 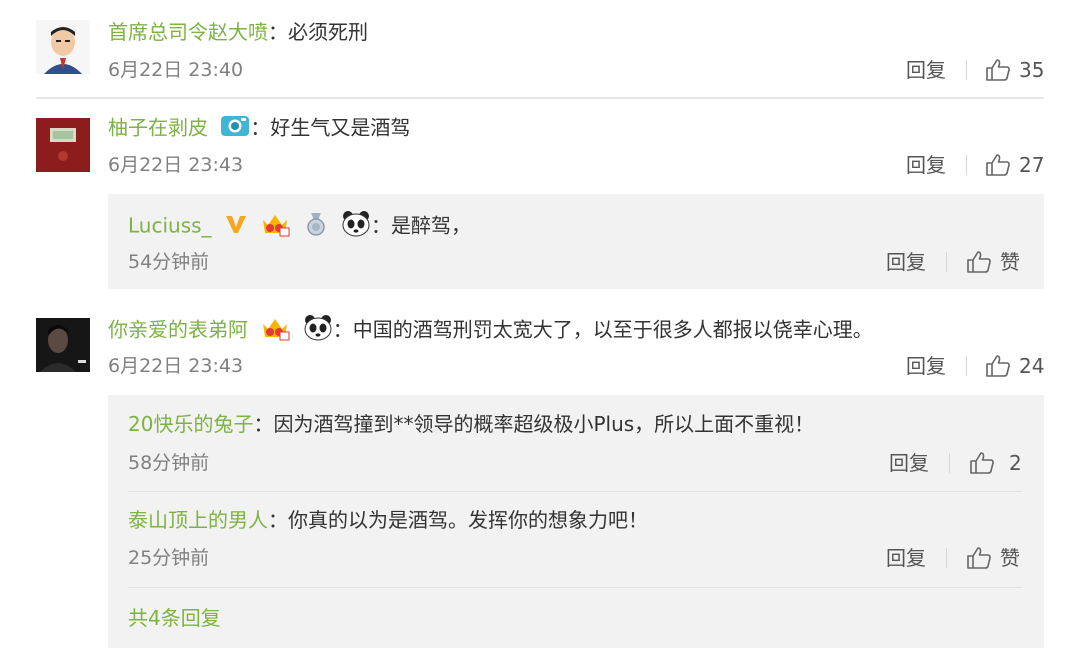 I want to click on username-link: 20快乐的兔子, so click(x=190, y=424).